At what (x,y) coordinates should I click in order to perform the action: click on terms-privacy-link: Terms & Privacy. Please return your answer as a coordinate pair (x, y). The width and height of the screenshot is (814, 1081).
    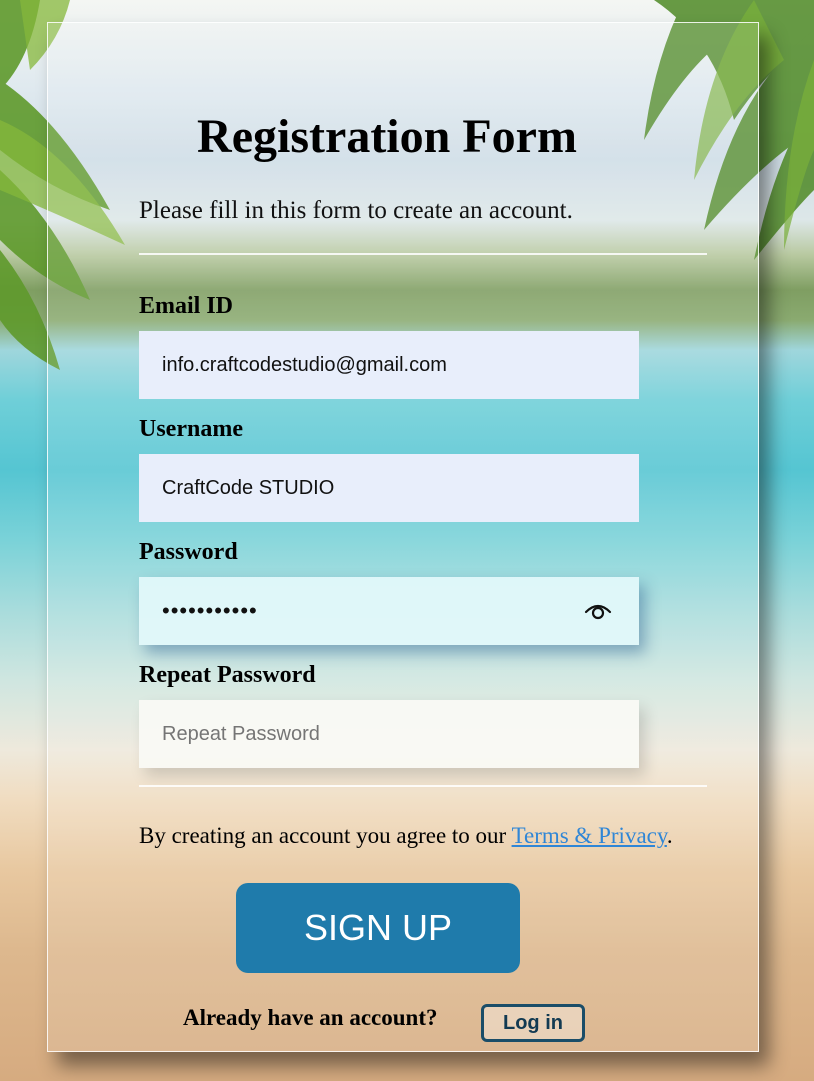
    Looking at the image, I should click on (589, 835).